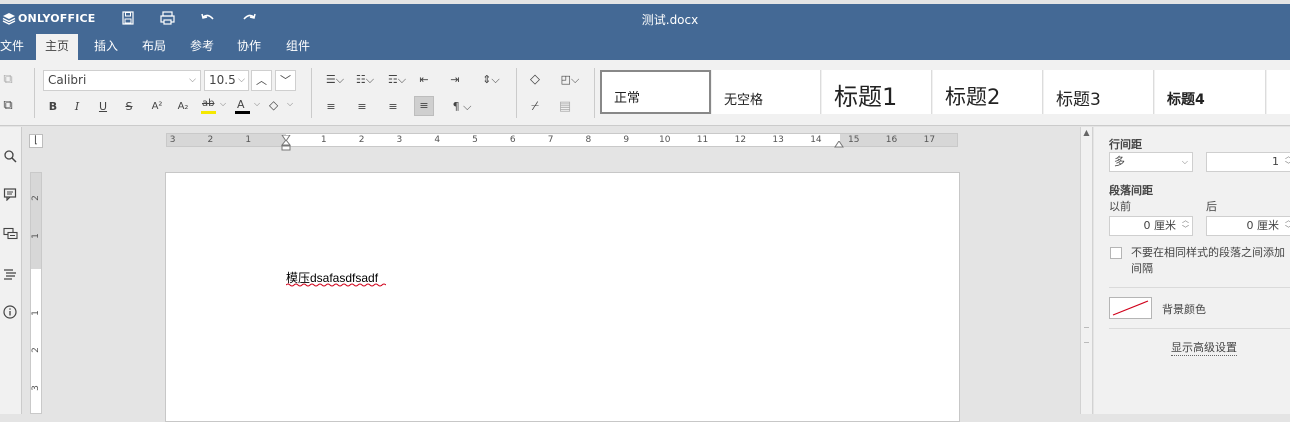  What do you see at coordinates (973, 97) in the screenshot?
I see `style-heading-2-label: 标题2` at bounding box center [973, 97].